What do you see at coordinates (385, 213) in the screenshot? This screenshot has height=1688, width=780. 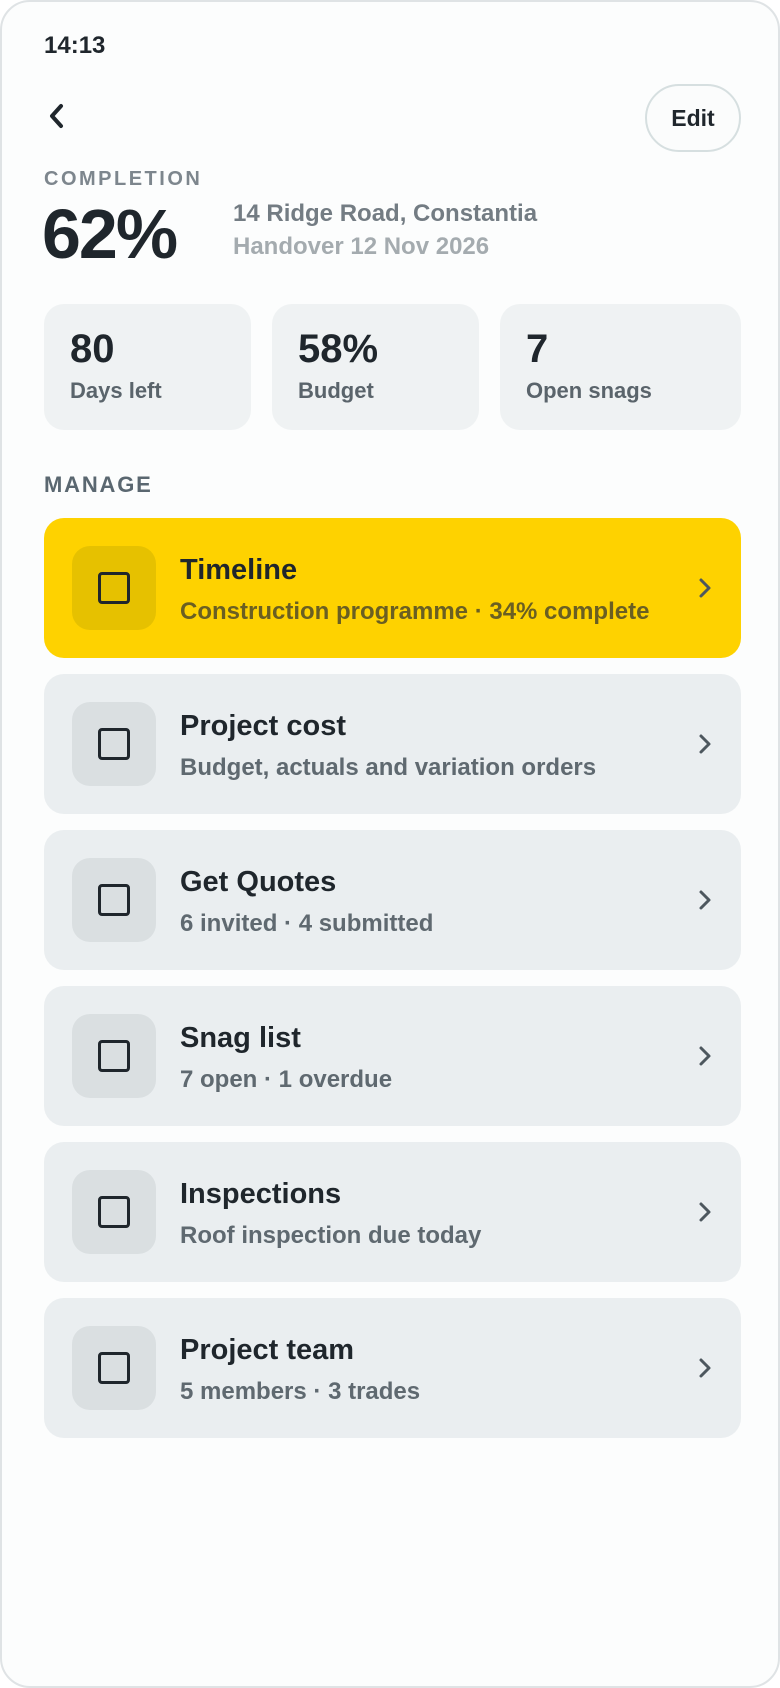 I see `project-address: 14 Ridge Road, Constantia` at bounding box center [385, 213].